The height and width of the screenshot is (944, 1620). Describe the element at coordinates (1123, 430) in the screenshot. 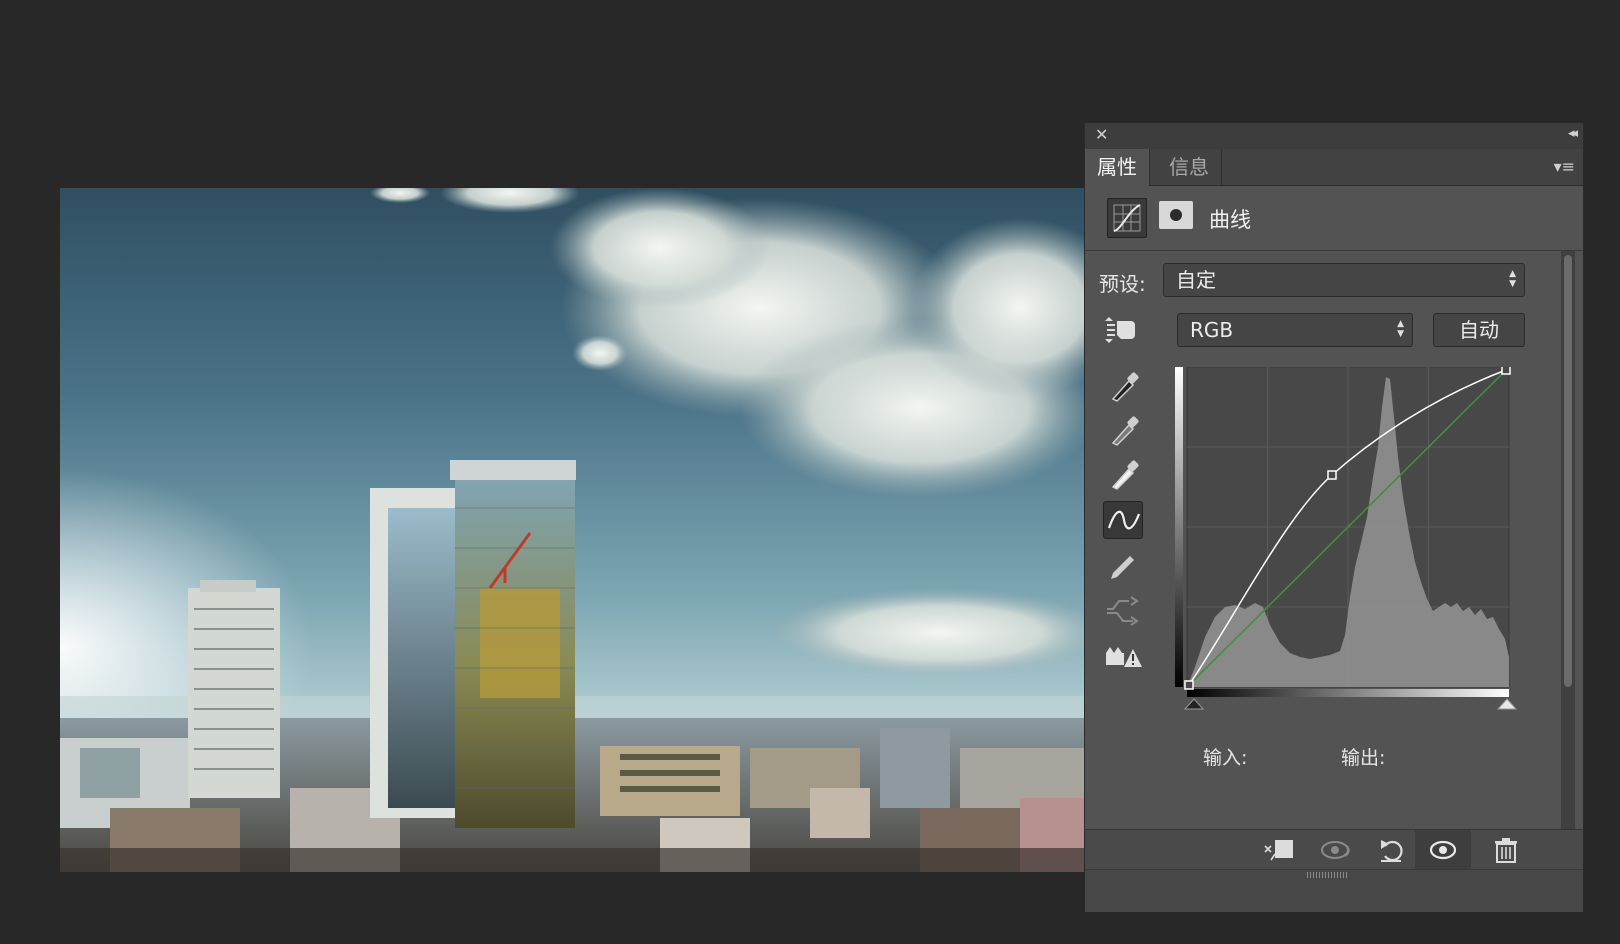

I see `gray-point-eyedropper-icon` at that location.